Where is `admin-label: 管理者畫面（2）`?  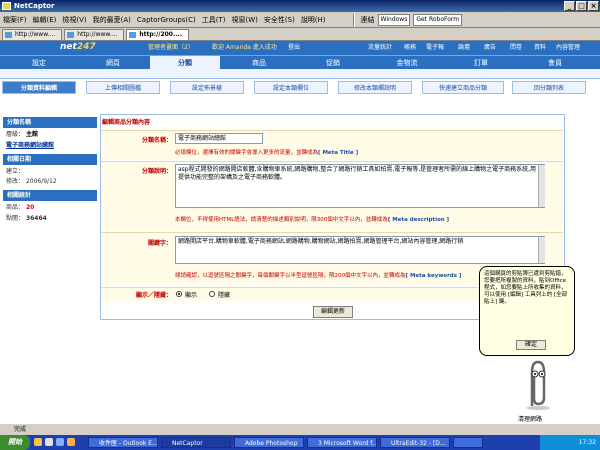 admin-label: 管理者畫面（2） is located at coordinates (171, 47).